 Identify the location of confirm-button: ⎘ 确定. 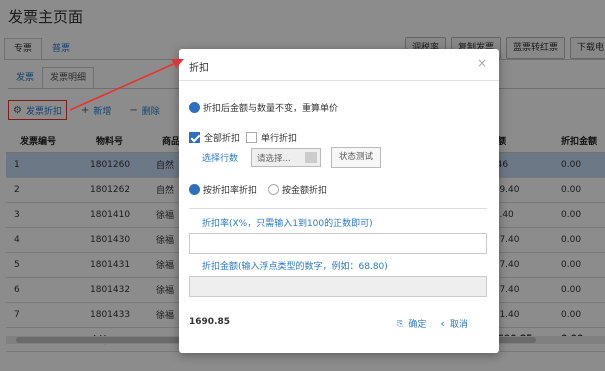
(412, 324).